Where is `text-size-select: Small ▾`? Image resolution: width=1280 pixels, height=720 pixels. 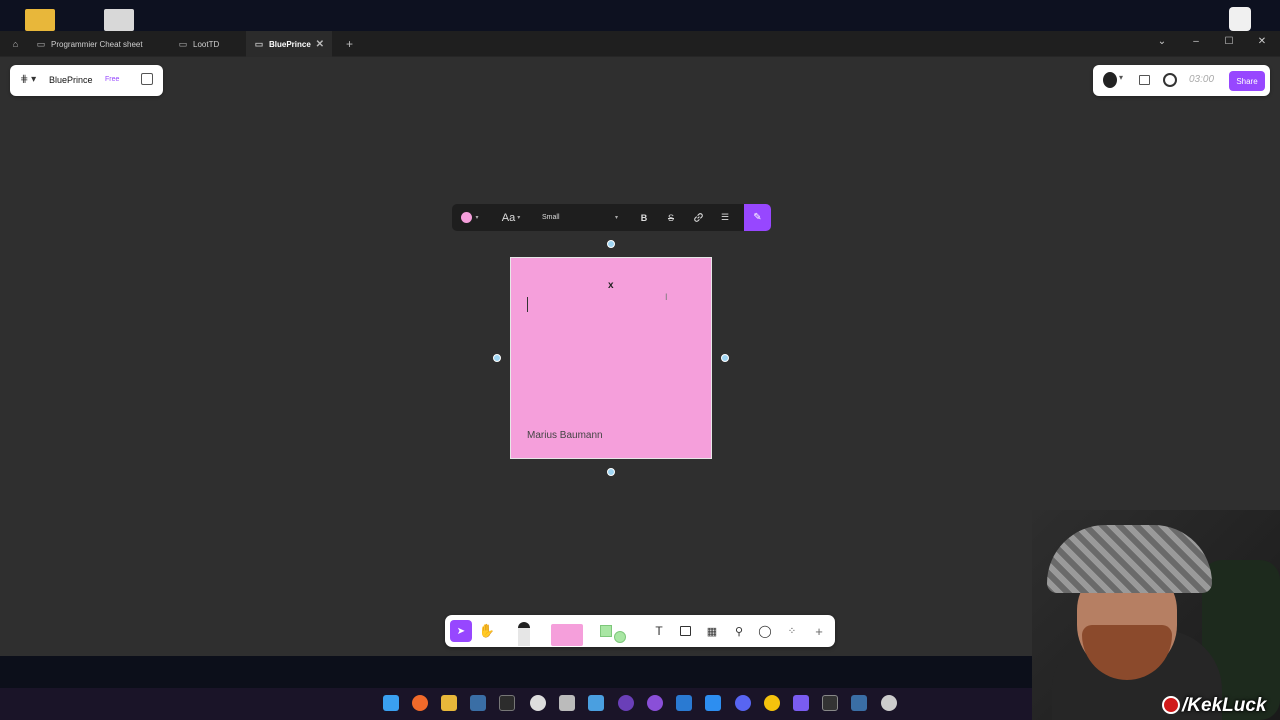
text-size-select: Small ▾ is located at coordinates (580, 217).